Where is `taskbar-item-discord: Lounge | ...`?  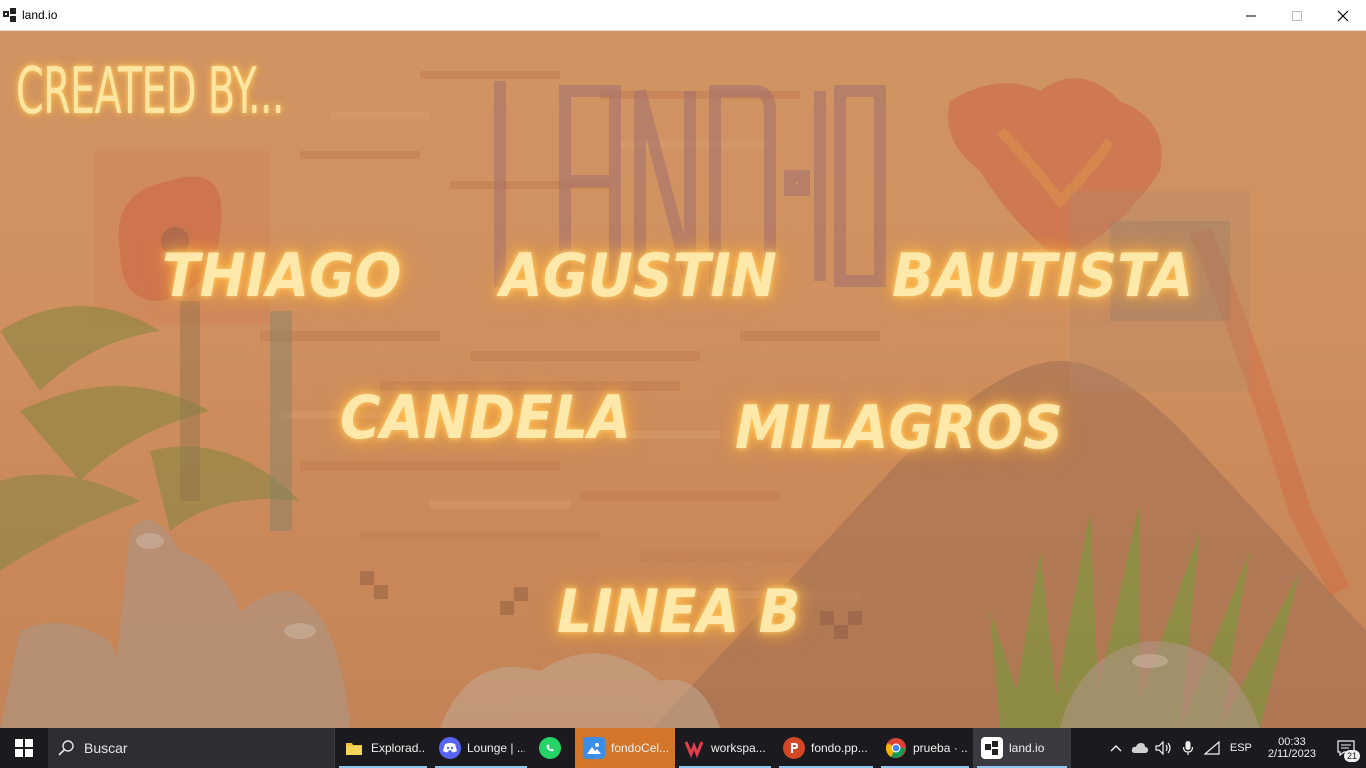
taskbar-item-discord: Lounge | ... is located at coordinates (481, 748).